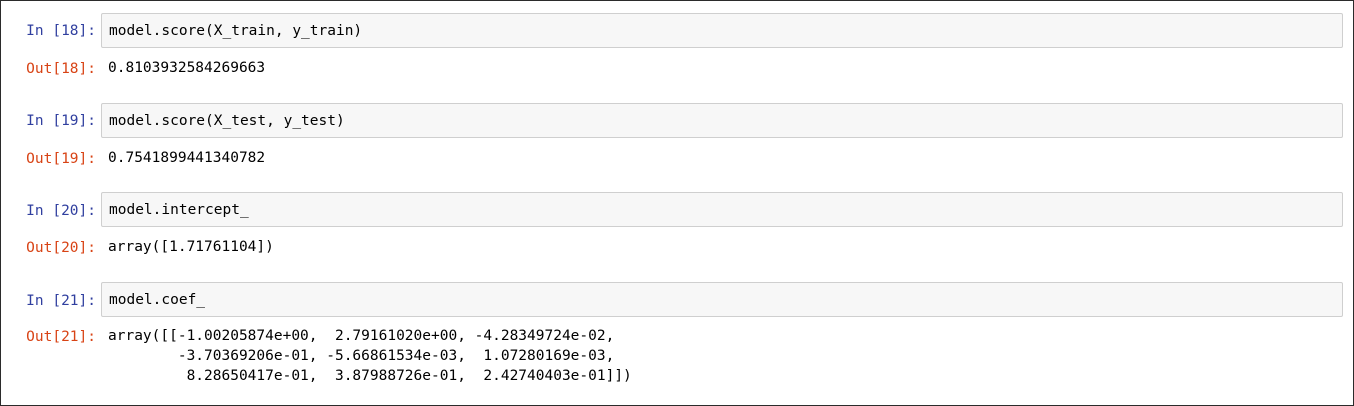 The image size is (1354, 406). Describe the element at coordinates (157, 300) in the screenshot. I see `code-text: model.coef_` at that location.